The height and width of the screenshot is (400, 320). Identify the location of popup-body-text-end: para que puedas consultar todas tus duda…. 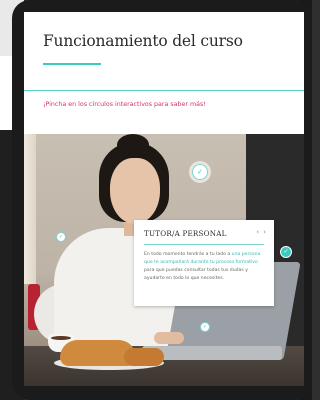
(196, 274).